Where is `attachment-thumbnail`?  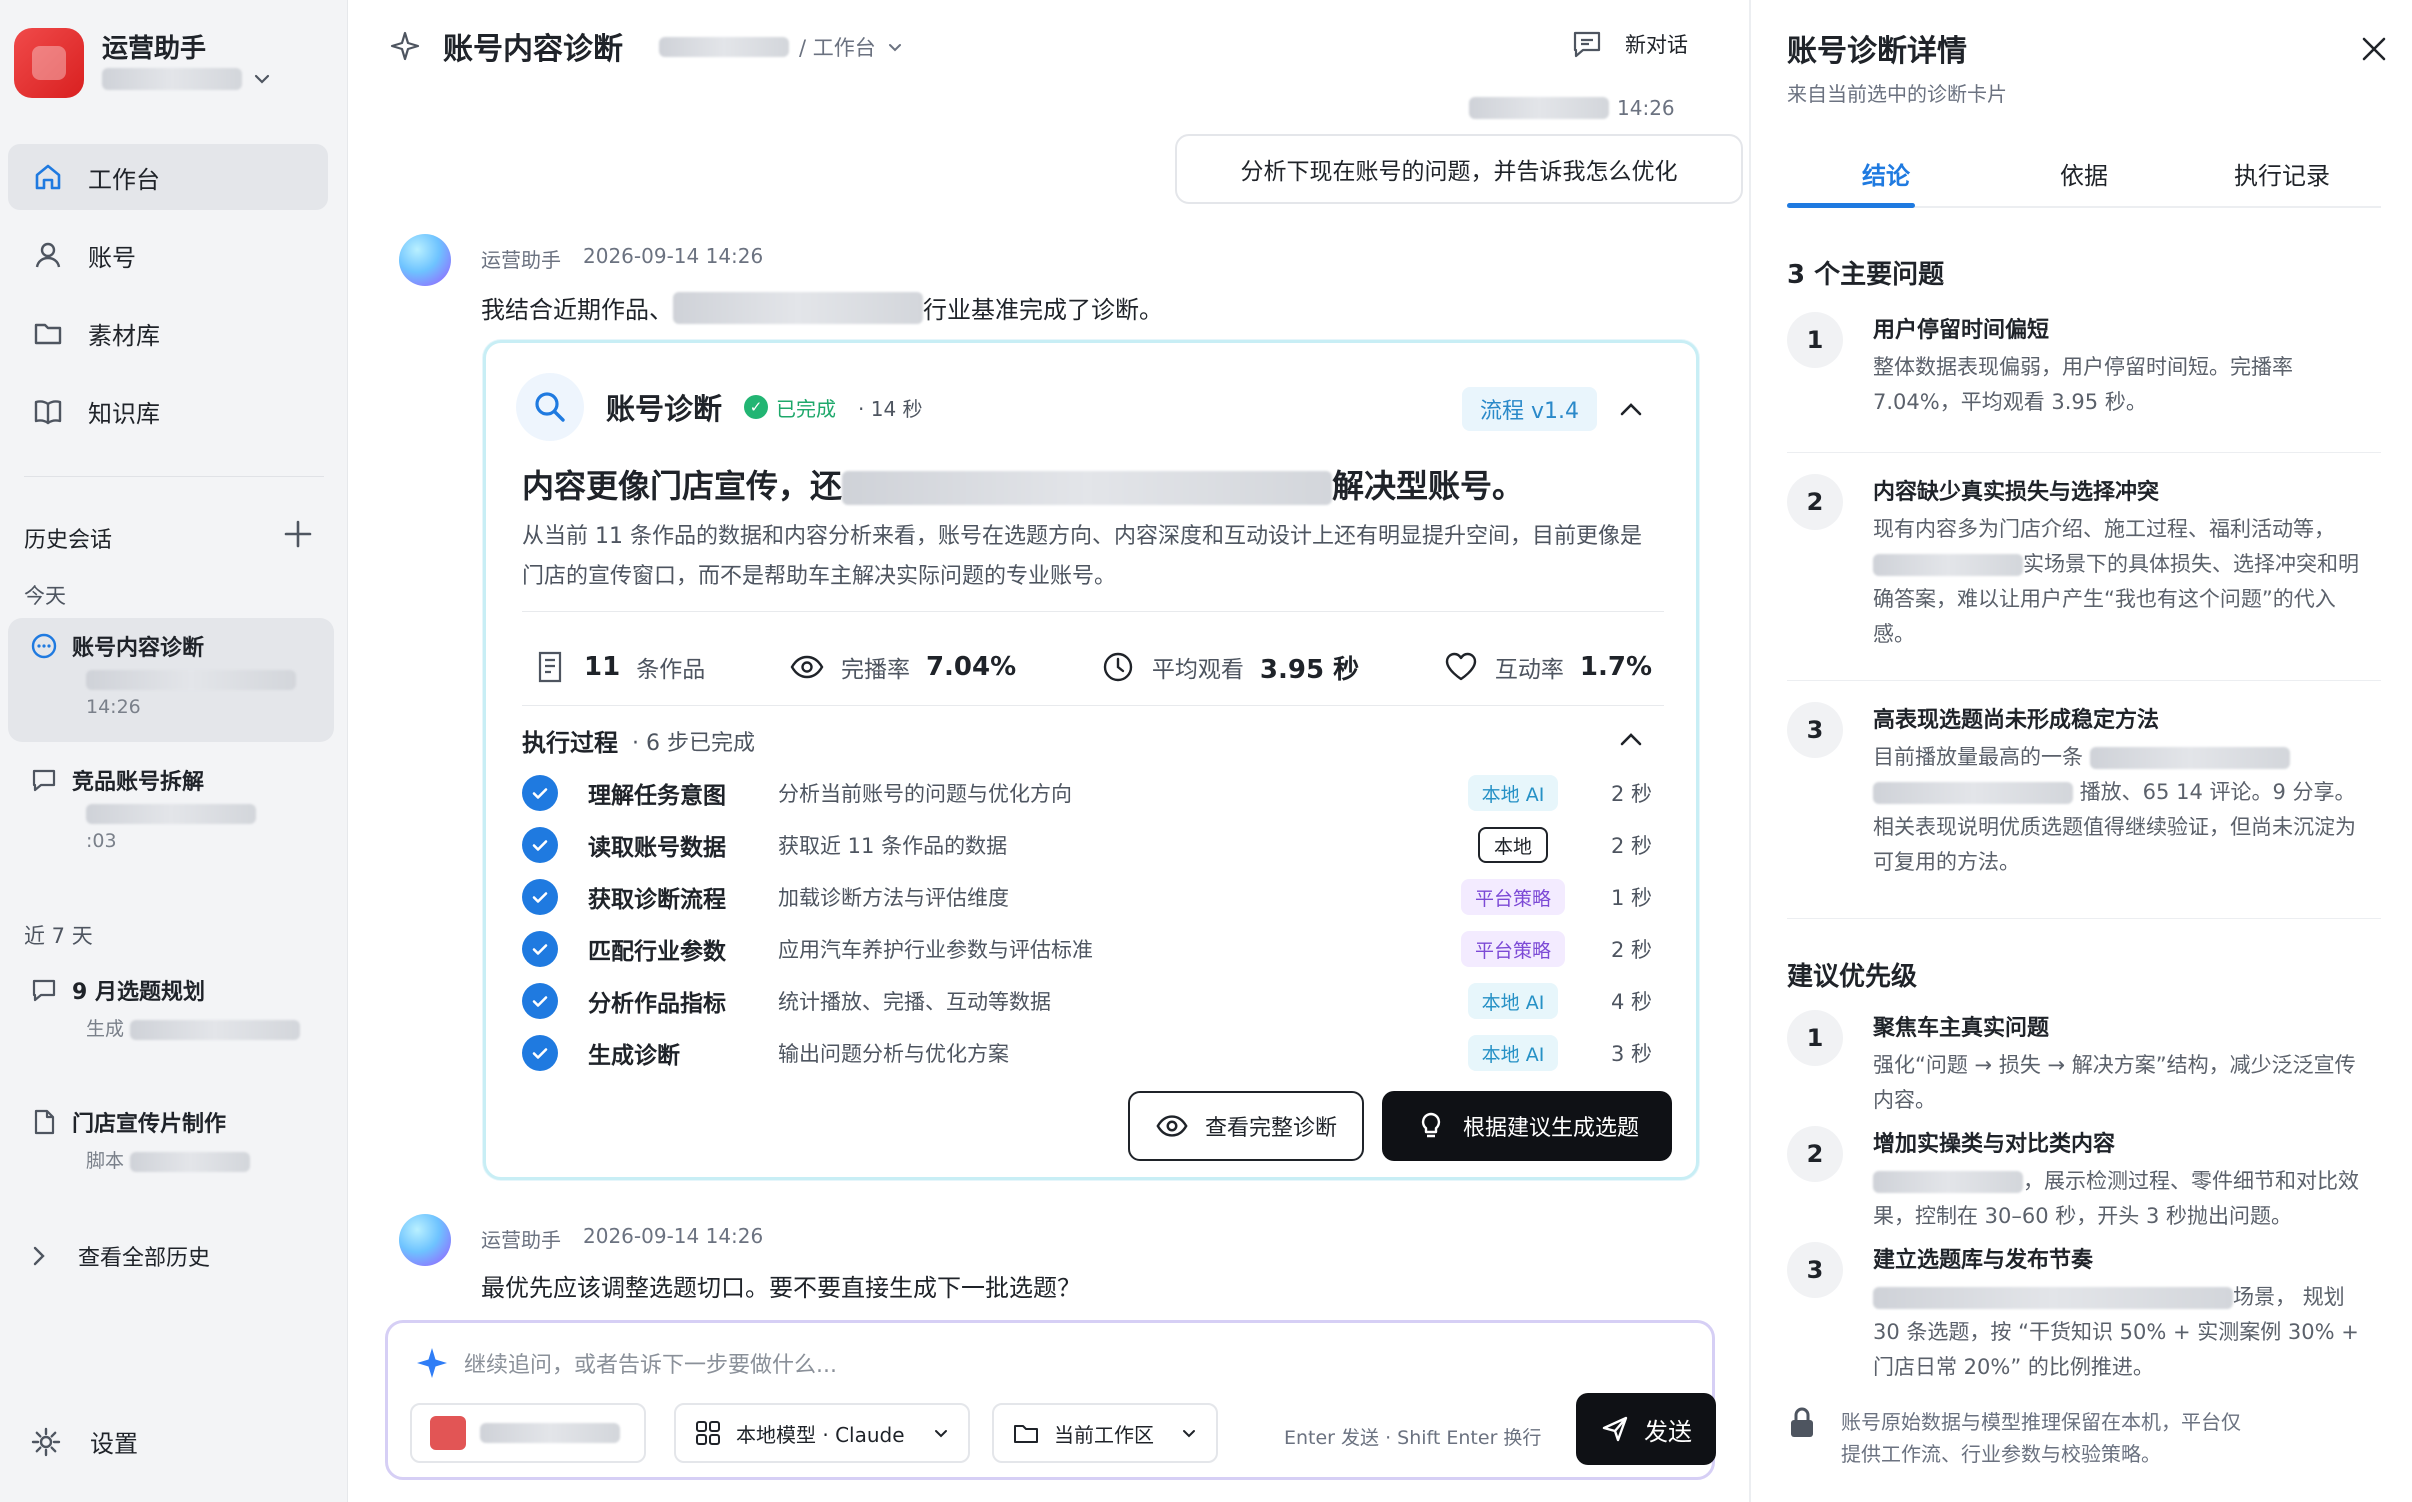
attachment-thumbnail is located at coordinates (448, 1433).